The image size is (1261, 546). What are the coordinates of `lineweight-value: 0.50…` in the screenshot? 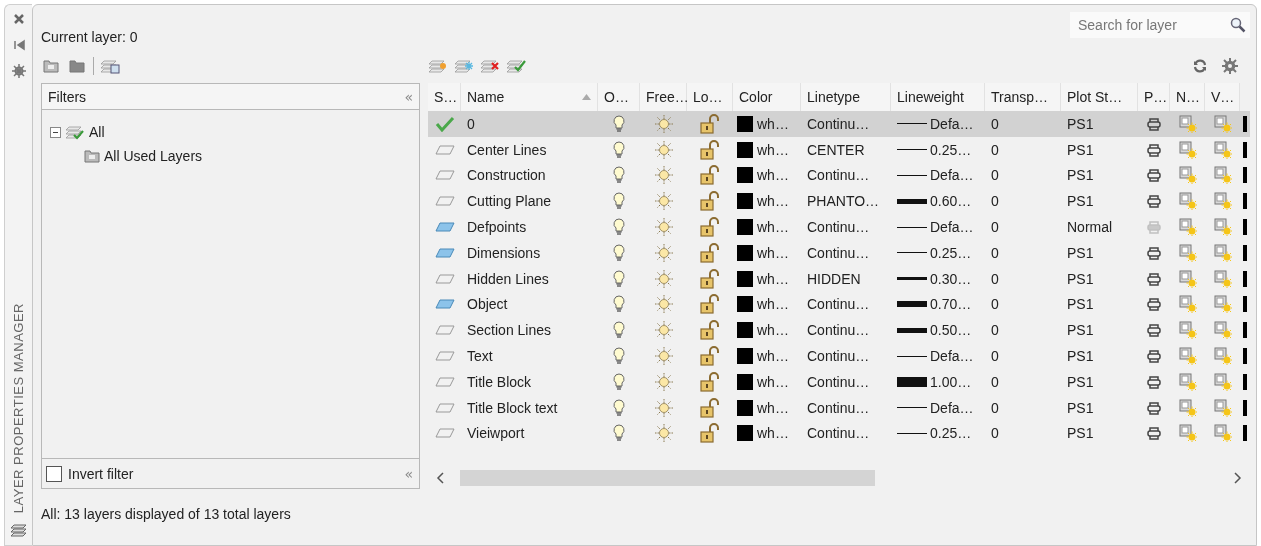 It's located at (951, 330).